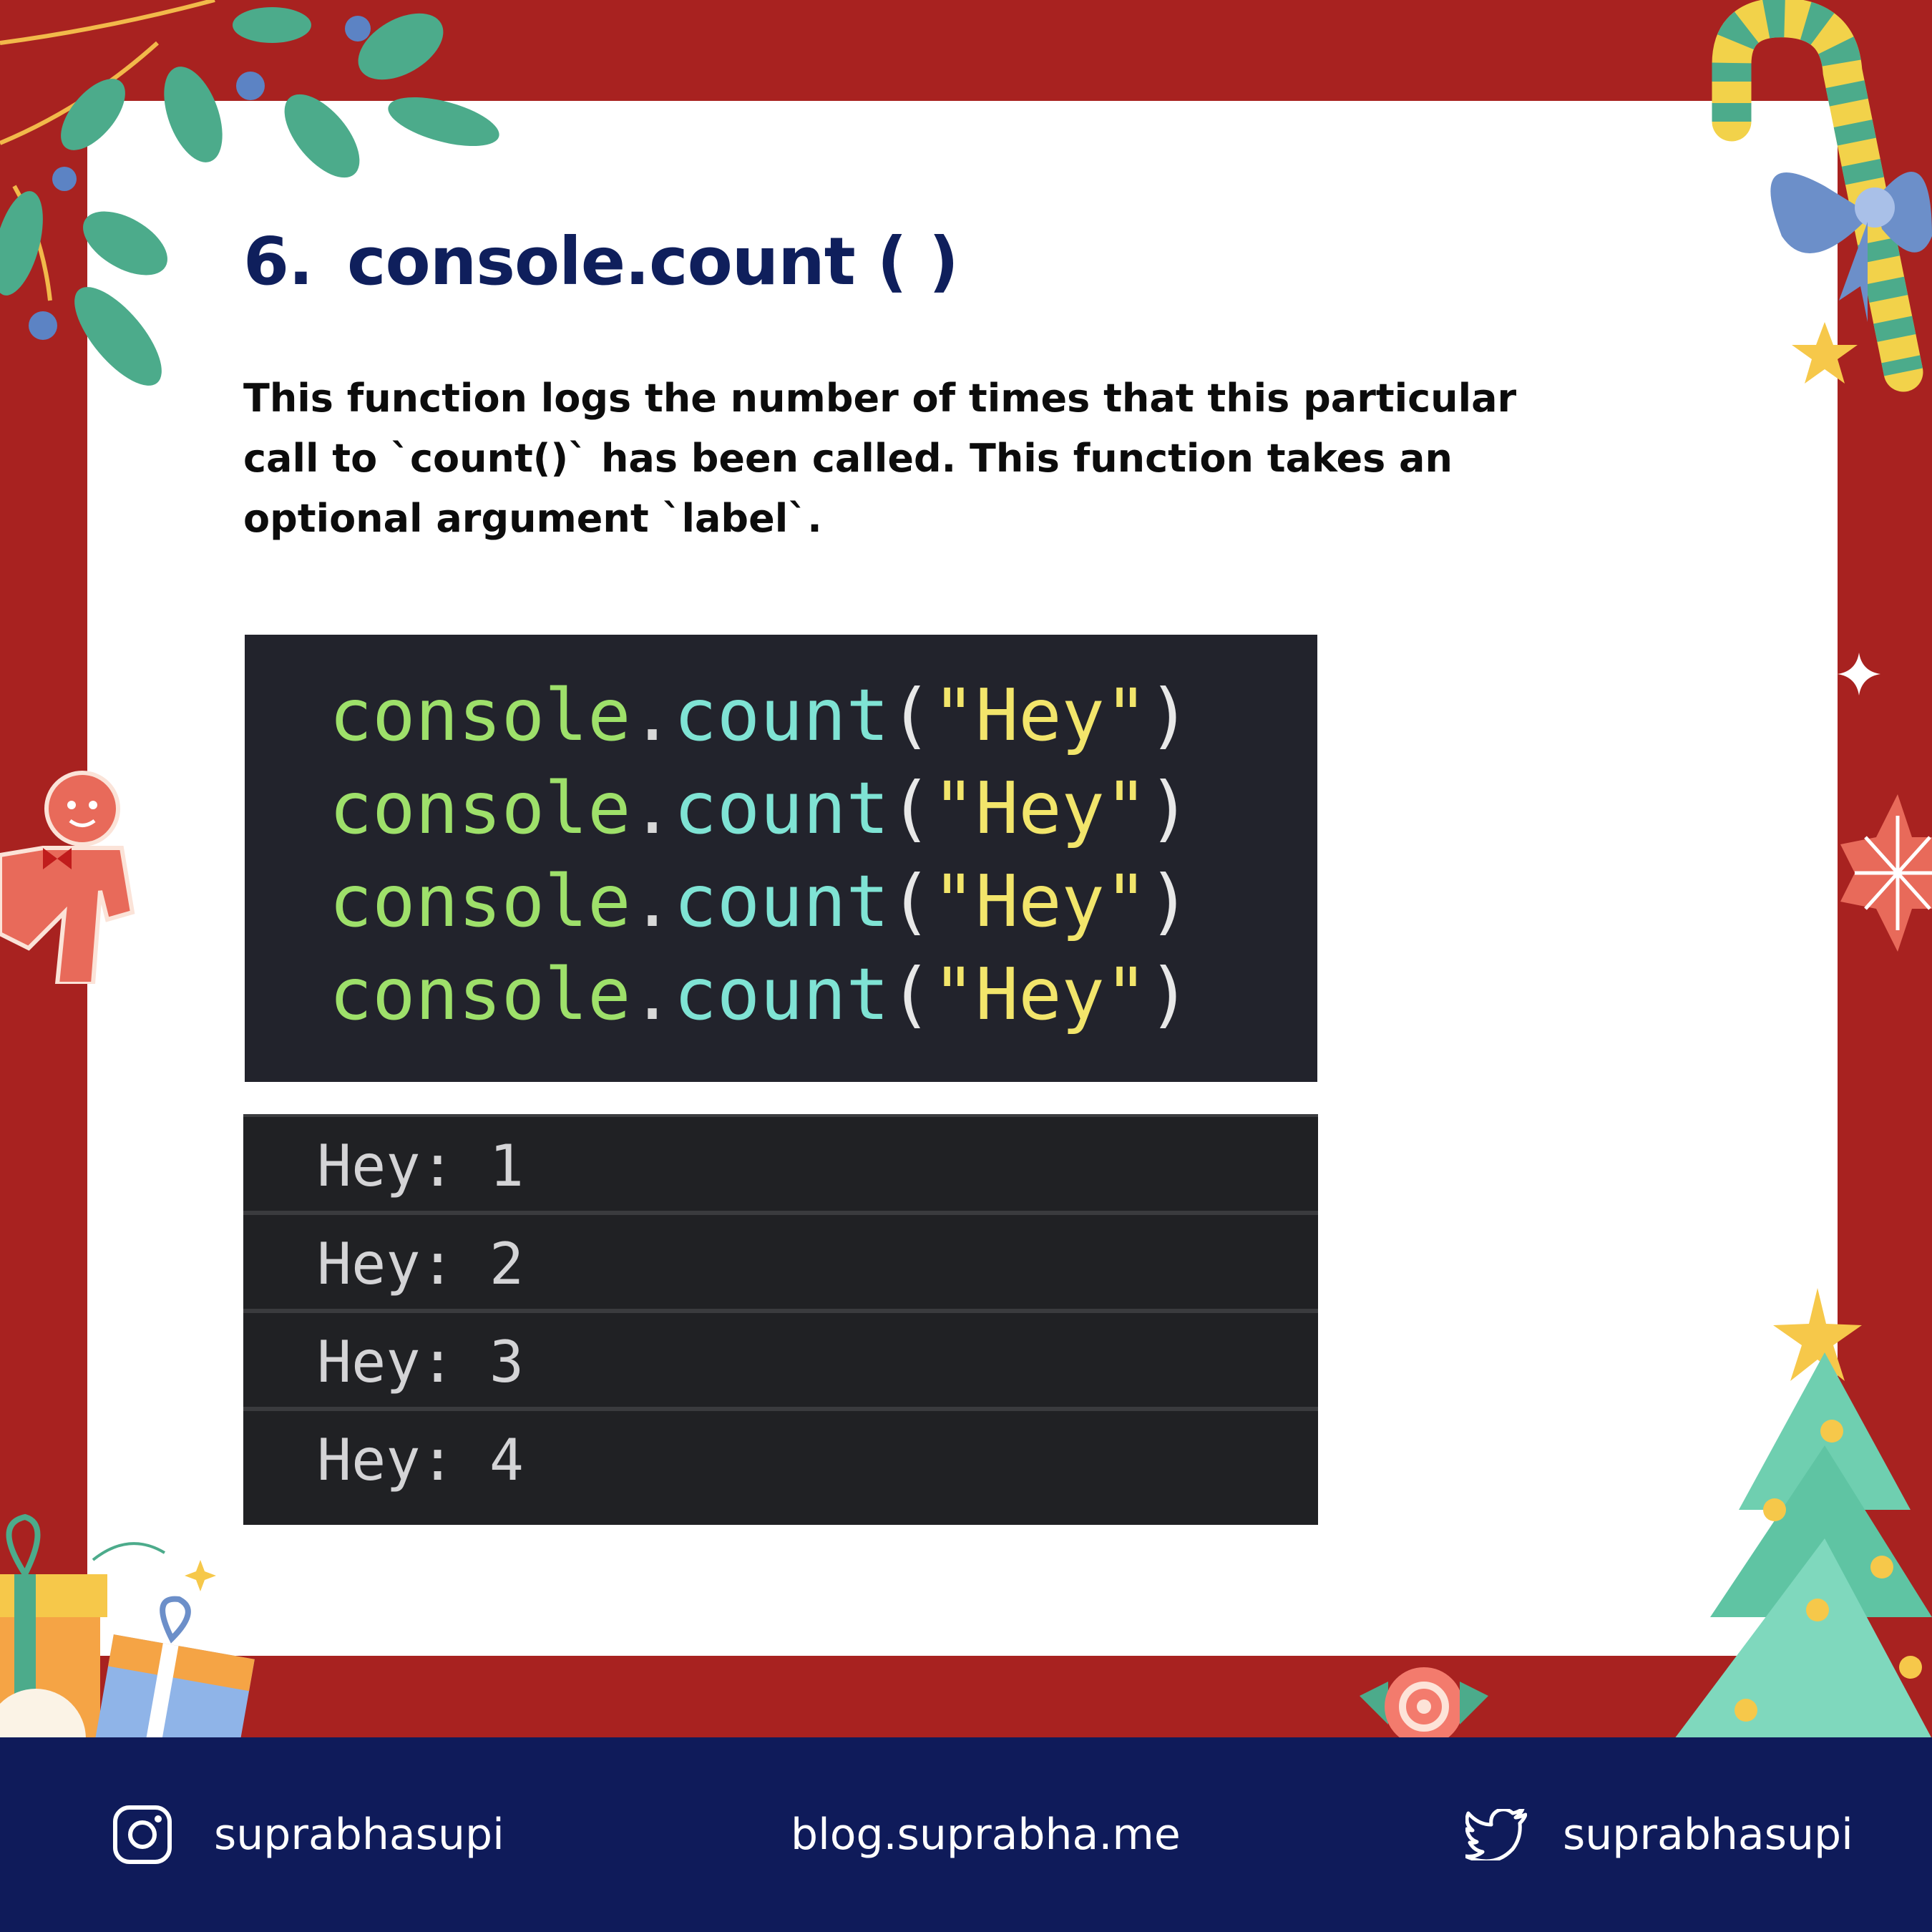 The width and height of the screenshot is (1932, 1932). I want to click on console-output: Hey: 1 Hey: 2 Hey: 3 Hey: 4, so click(780, 1319).